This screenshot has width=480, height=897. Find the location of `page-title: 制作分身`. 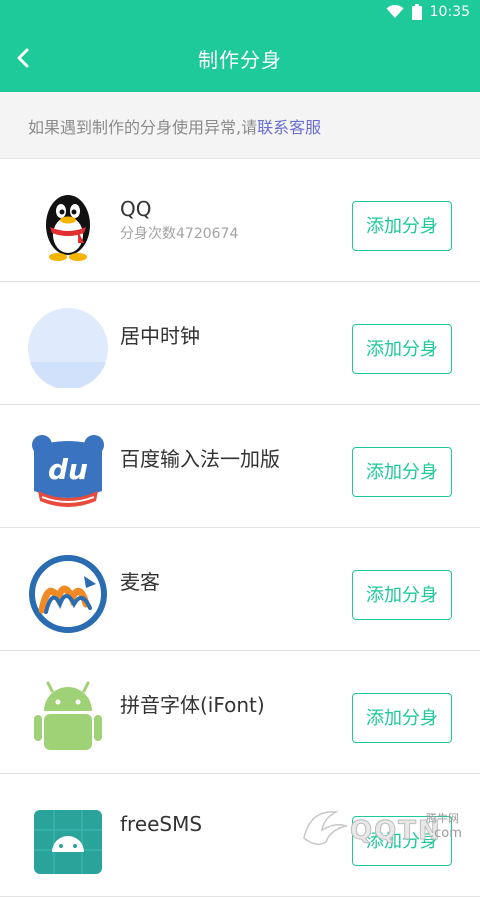

page-title: 制作分身 is located at coordinates (240, 60).